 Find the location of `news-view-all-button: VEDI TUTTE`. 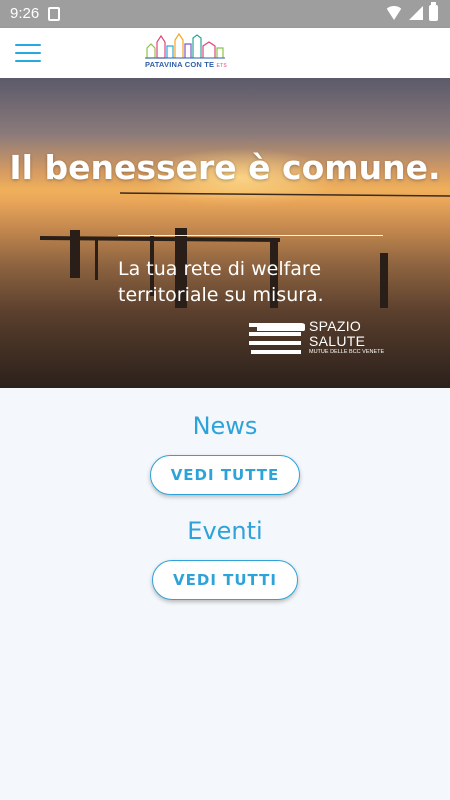

news-view-all-button: VEDI TUTTE is located at coordinates (225, 475).